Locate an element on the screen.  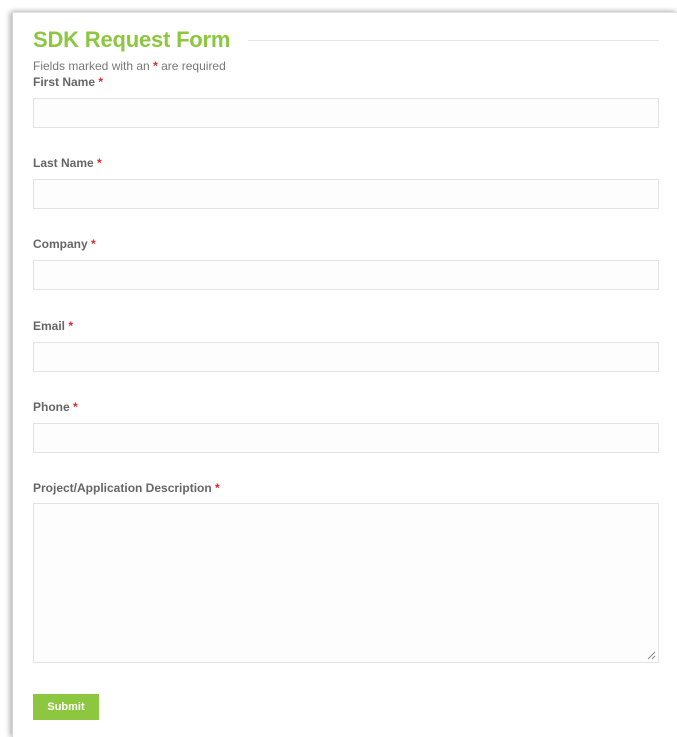
required-note: Fields marked with an * are required is located at coordinates (346, 66).